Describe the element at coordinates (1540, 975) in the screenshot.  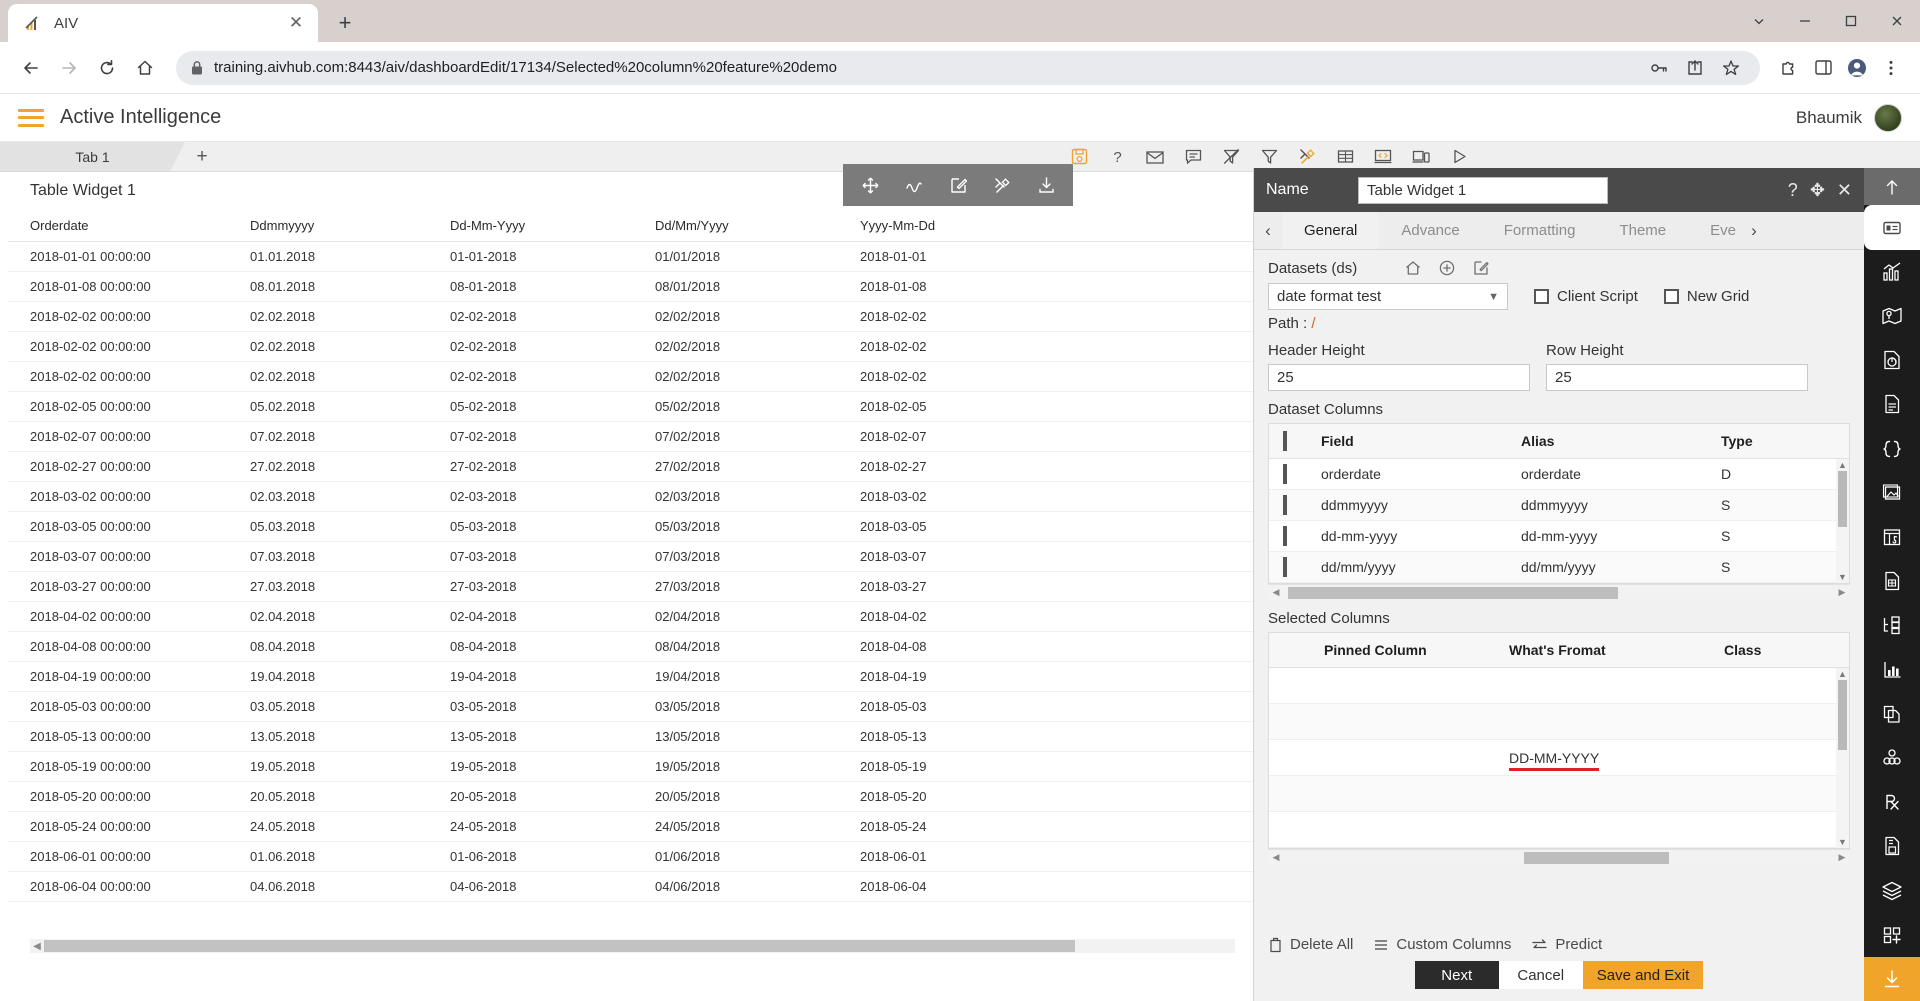
I see `cancel-button: Cancel` at that location.